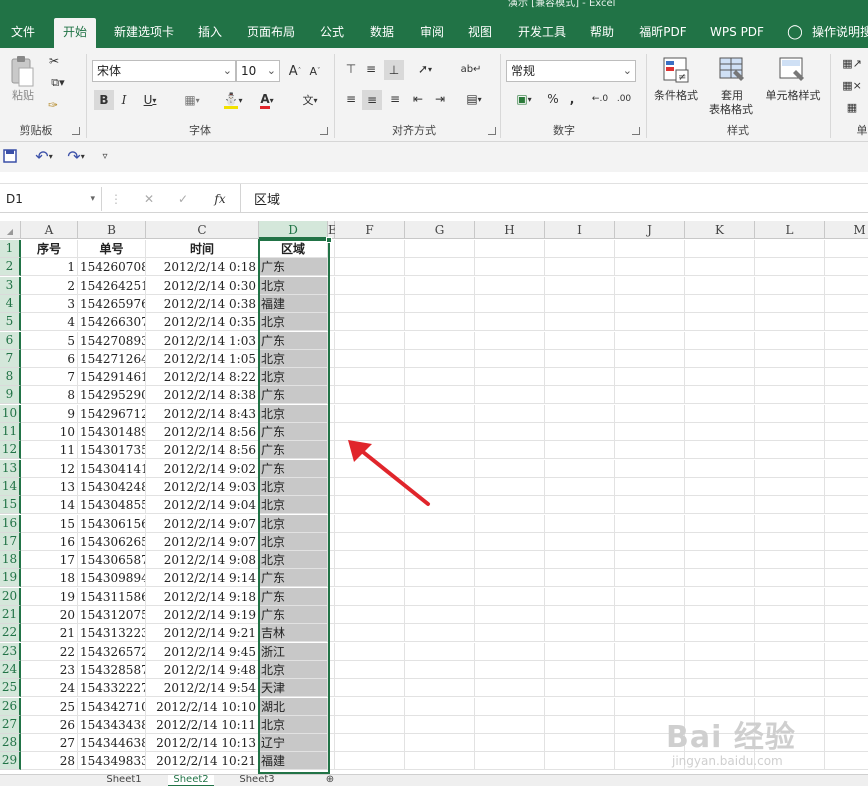 The image size is (868, 786). Describe the element at coordinates (310, 100) in the screenshot. I see `phonetic-icon: 文 ▾` at that location.